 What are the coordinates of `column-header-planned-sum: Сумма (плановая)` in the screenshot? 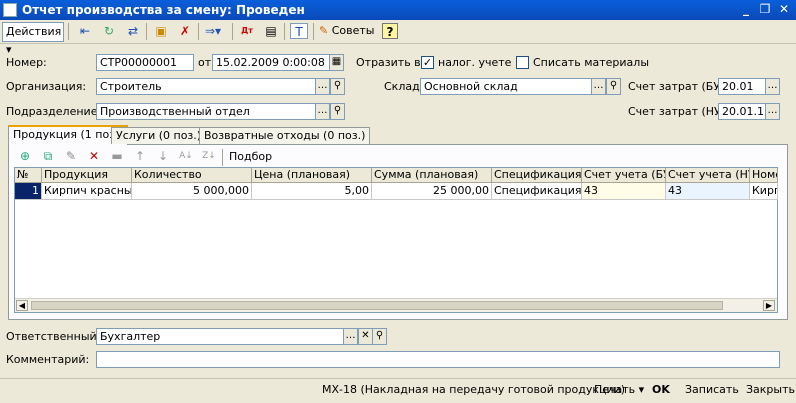 It's located at (432, 175).